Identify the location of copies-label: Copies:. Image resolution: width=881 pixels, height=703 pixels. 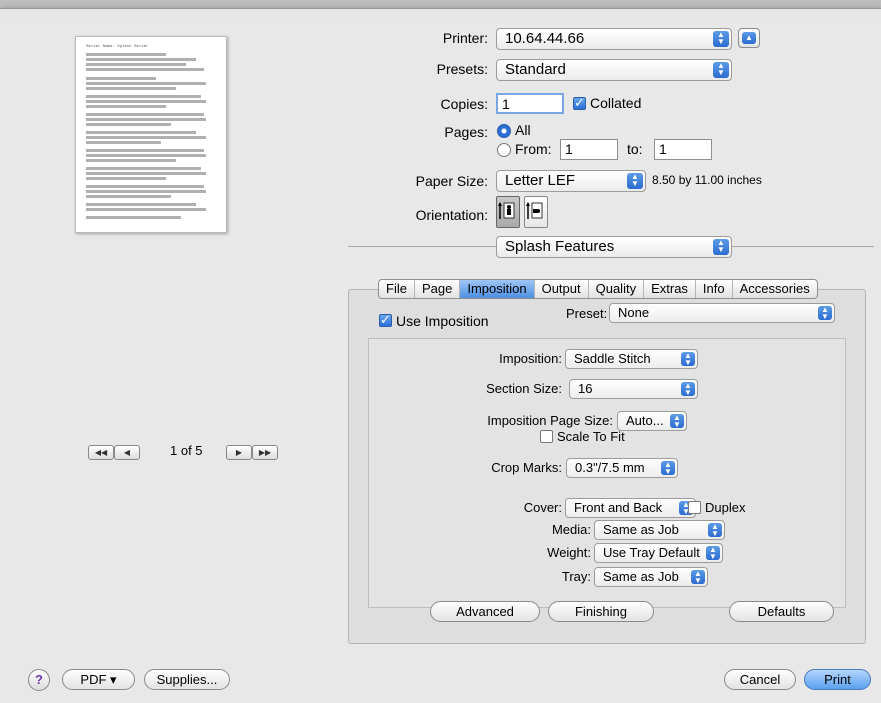
(464, 104).